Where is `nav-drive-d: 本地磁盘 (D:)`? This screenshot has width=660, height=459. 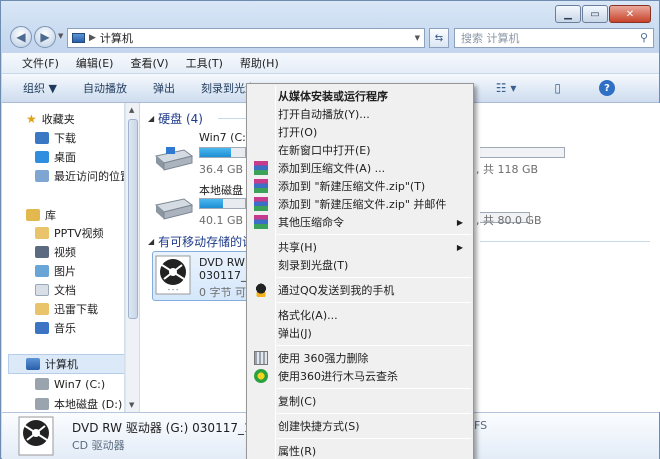
nav-drive-d: 本地磁盘 (D:) is located at coordinates (78, 403).